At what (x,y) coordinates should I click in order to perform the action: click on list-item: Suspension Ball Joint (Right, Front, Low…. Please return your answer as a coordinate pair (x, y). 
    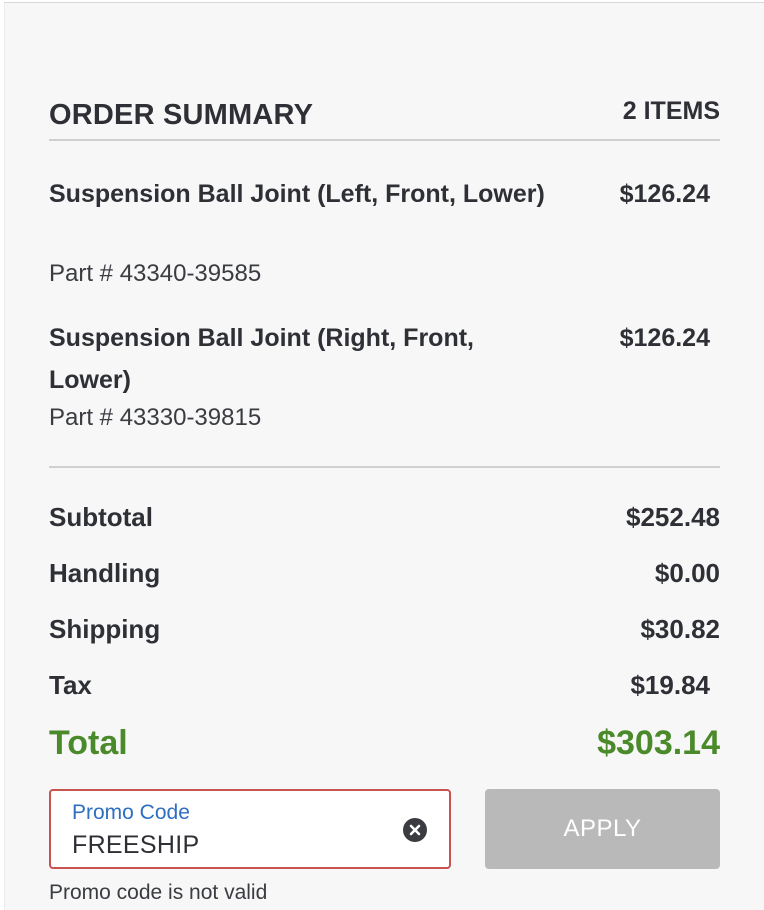
    Looking at the image, I should click on (384, 389).